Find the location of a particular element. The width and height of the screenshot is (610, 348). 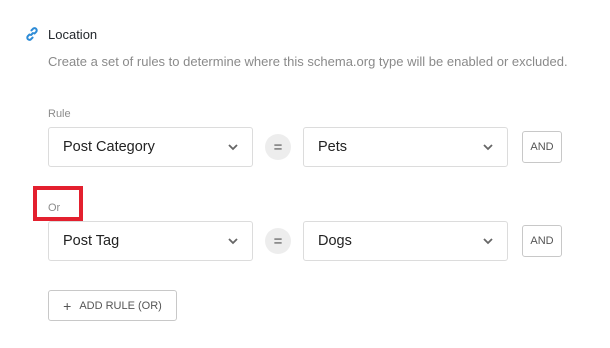

rule-group-label: Rule is located at coordinates (59, 114).